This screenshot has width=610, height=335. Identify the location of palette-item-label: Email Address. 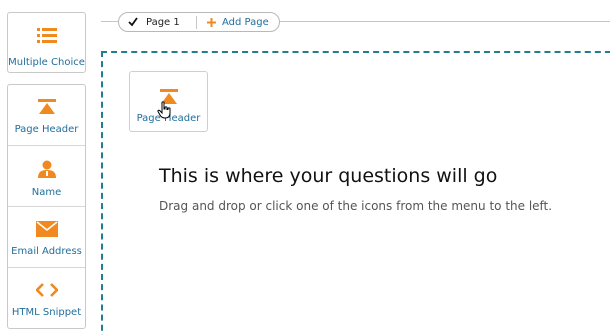
(46, 251).